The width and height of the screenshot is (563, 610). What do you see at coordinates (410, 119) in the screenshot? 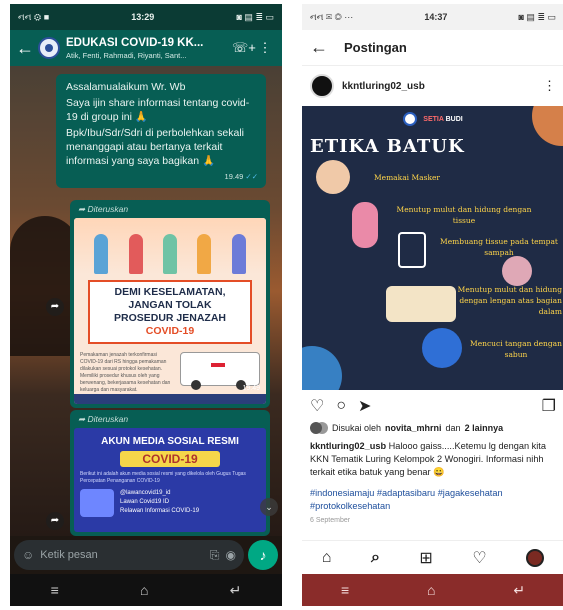
I see `university-logo-icon` at bounding box center [410, 119].